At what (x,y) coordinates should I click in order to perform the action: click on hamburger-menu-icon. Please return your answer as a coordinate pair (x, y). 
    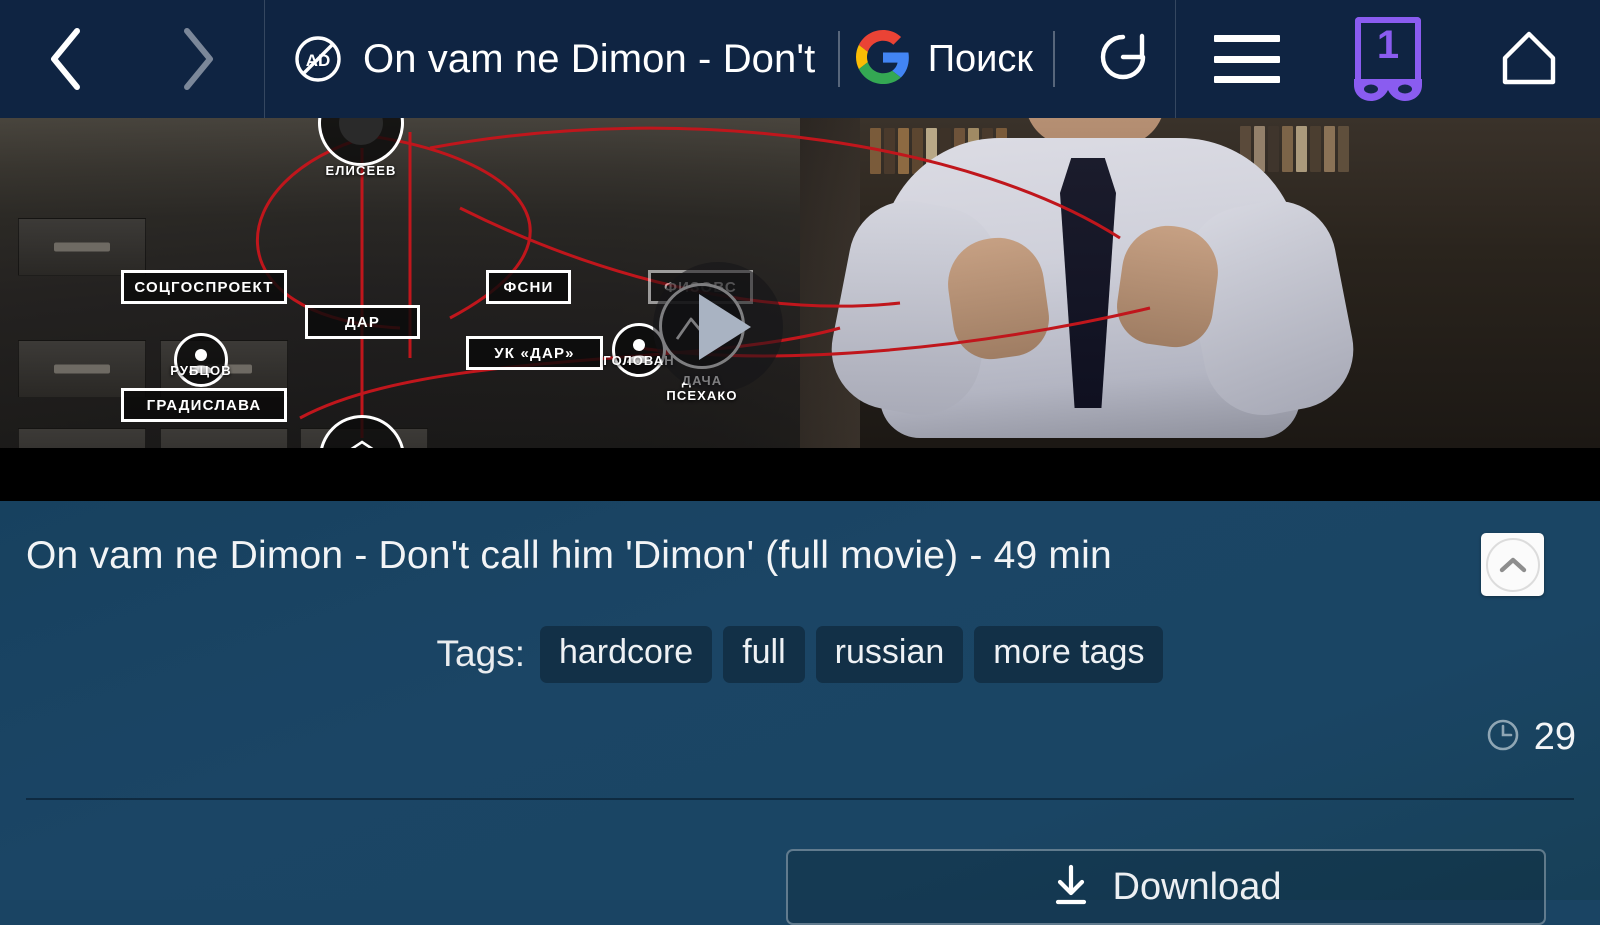
    Looking at the image, I should click on (1246, 59).